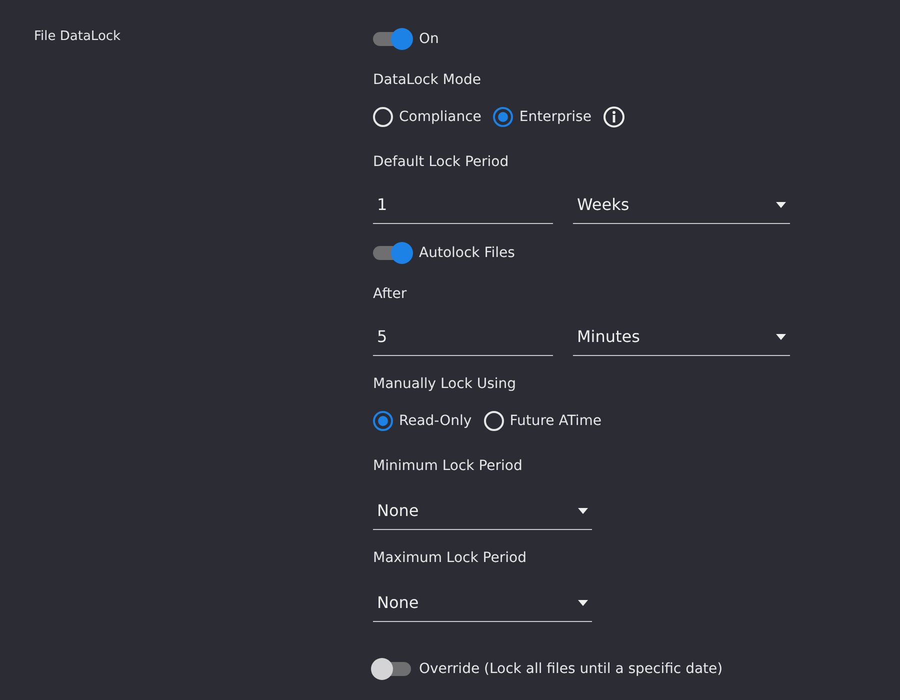 Image resolution: width=900 pixels, height=700 pixels. Describe the element at coordinates (427, 117) in the screenshot. I see `radio-option: Compliance` at that location.